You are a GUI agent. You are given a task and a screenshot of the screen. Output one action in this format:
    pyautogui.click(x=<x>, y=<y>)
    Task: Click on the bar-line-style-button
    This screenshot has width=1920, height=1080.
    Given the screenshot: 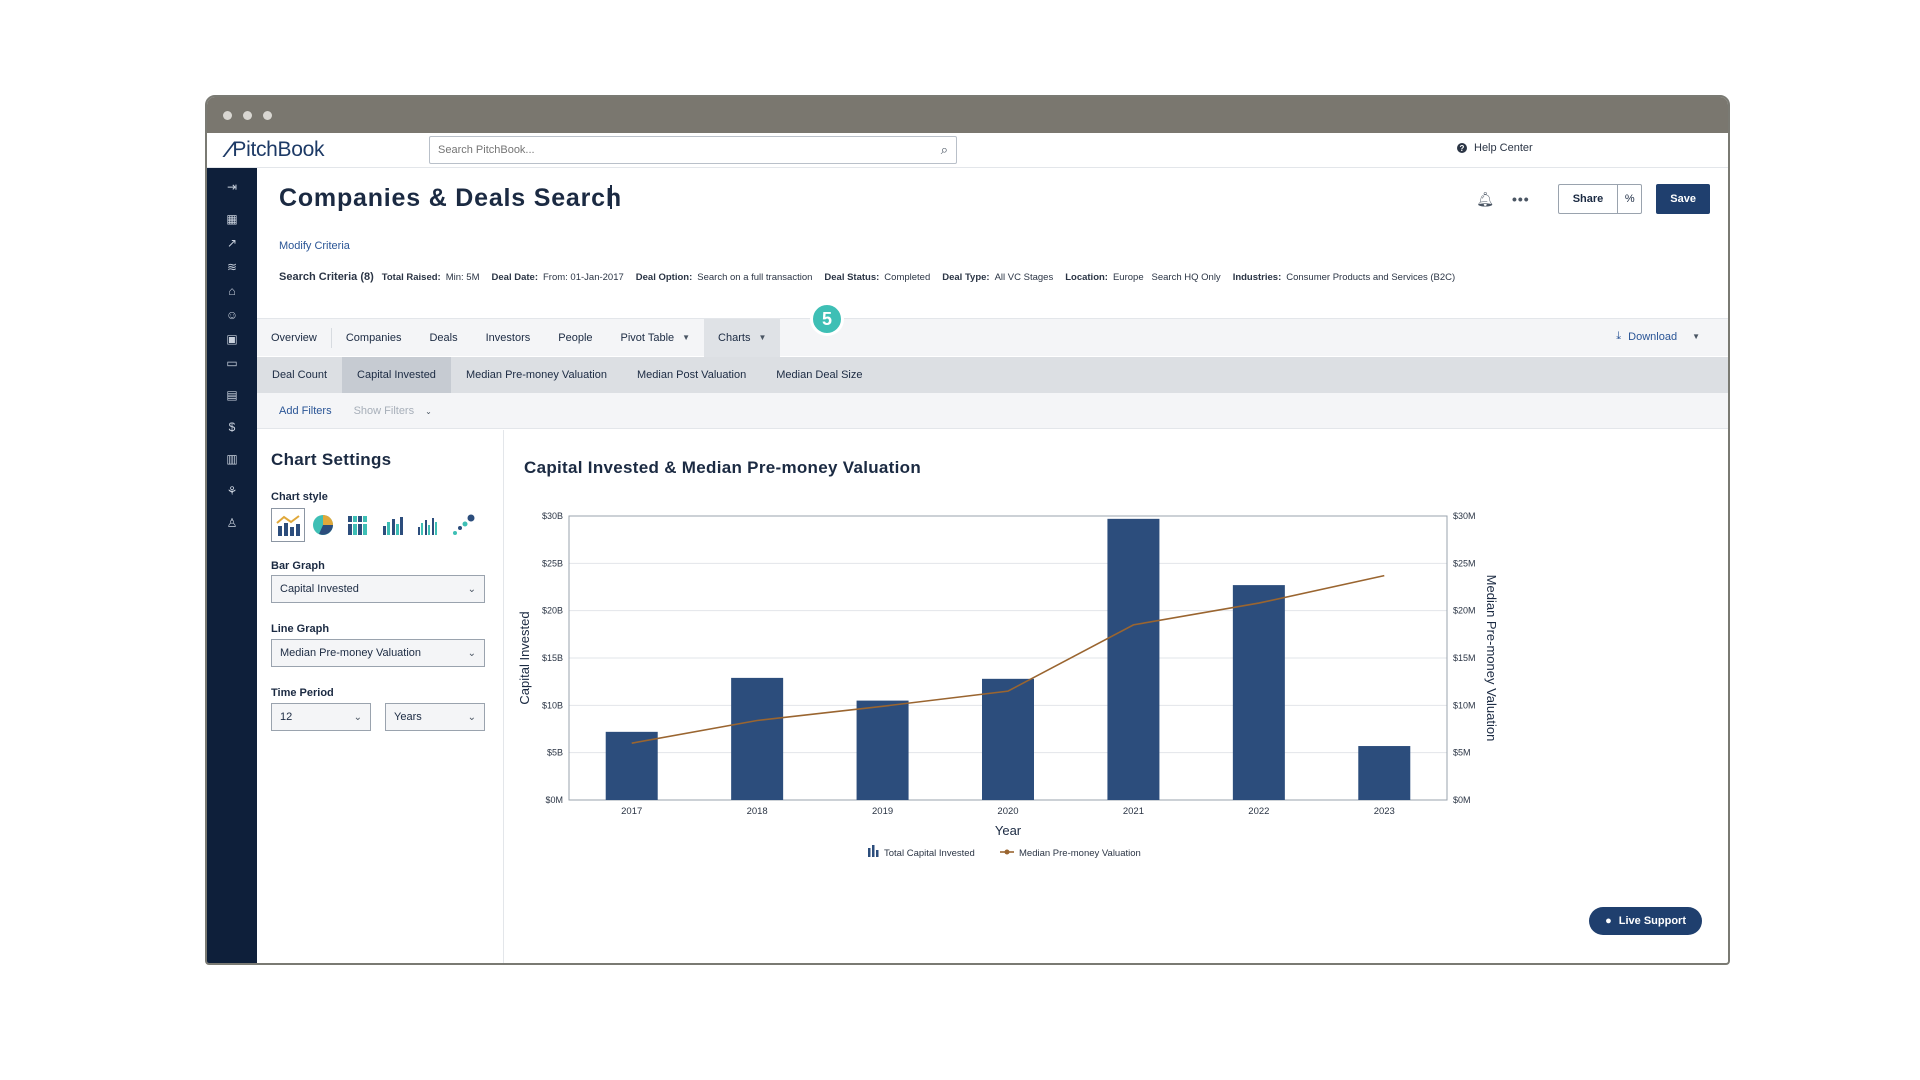 What is the action you would take?
    pyautogui.click(x=288, y=525)
    